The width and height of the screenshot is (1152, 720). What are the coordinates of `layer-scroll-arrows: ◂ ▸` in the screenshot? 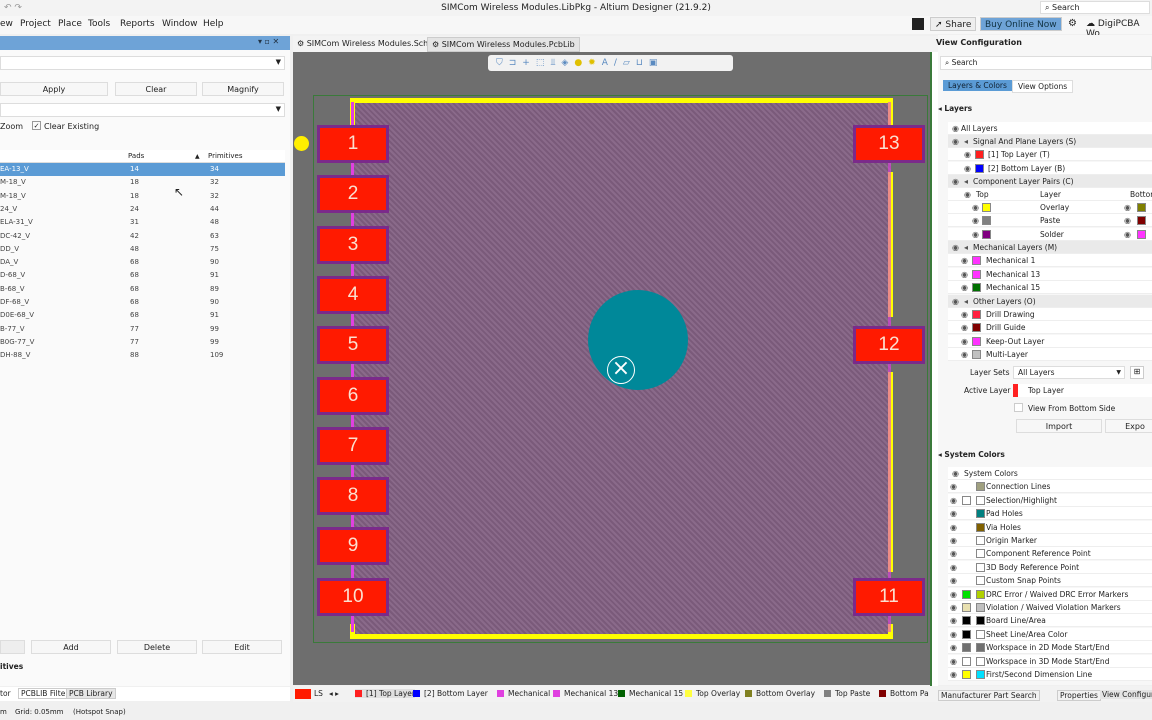 It's located at (334, 693).